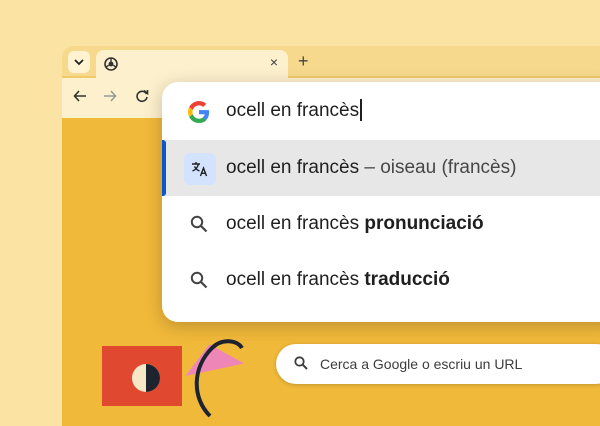 The image size is (600, 426). I want to click on tab-search-button, so click(79, 62).